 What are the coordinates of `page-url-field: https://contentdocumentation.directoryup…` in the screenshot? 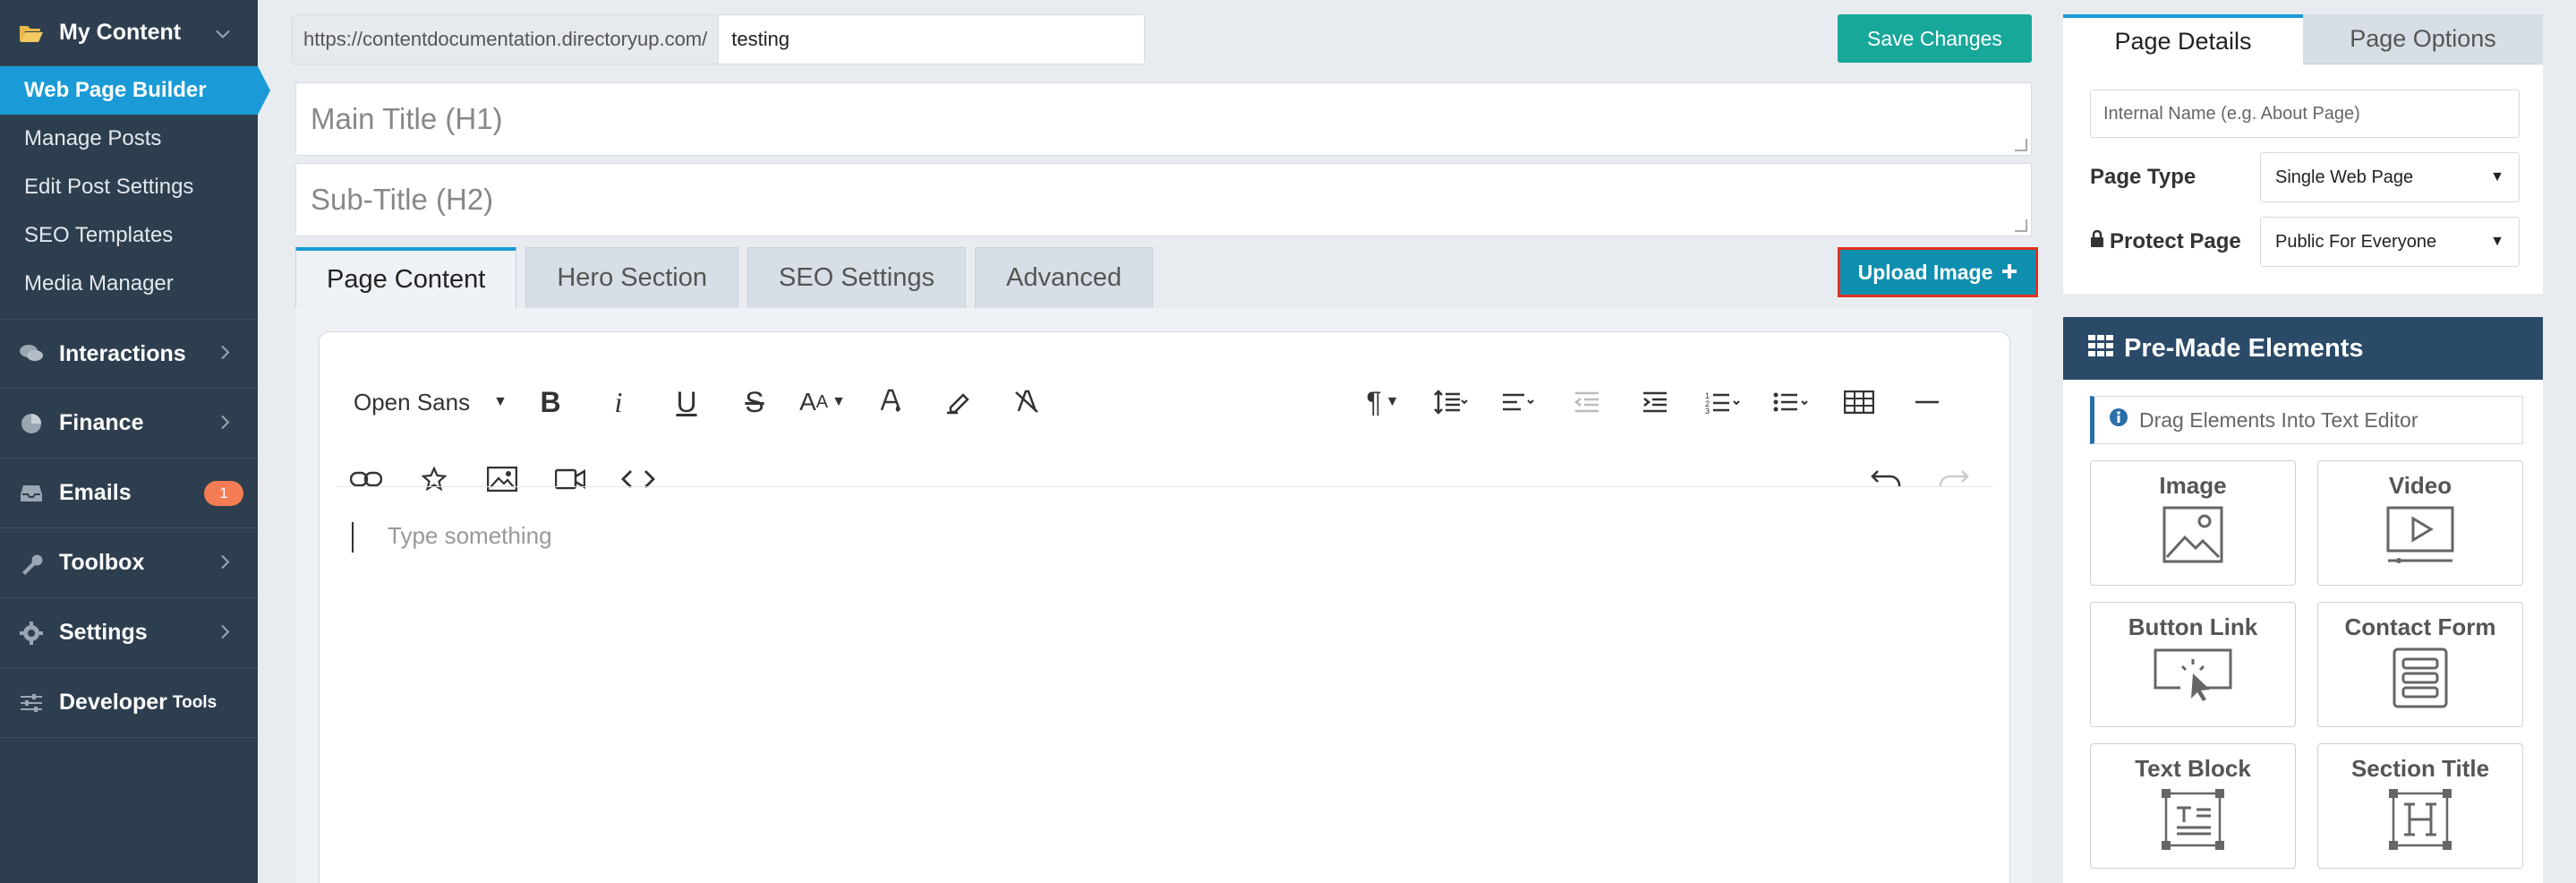 It's located at (718, 39).